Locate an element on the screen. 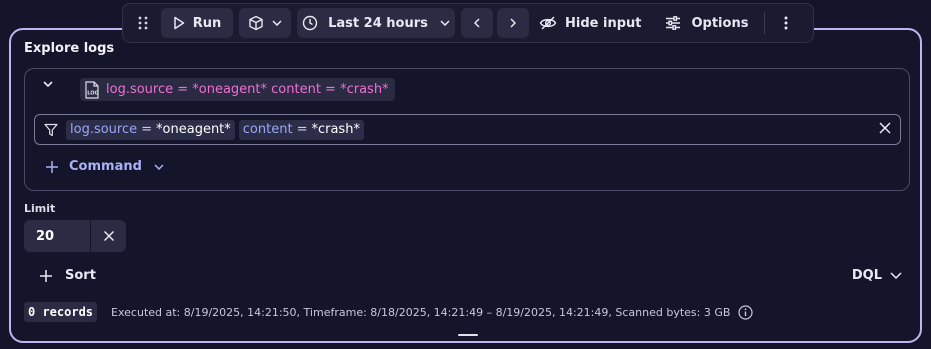 The width and height of the screenshot is (931, 349). timeframe-next-button is located at coordinates (513, 23).